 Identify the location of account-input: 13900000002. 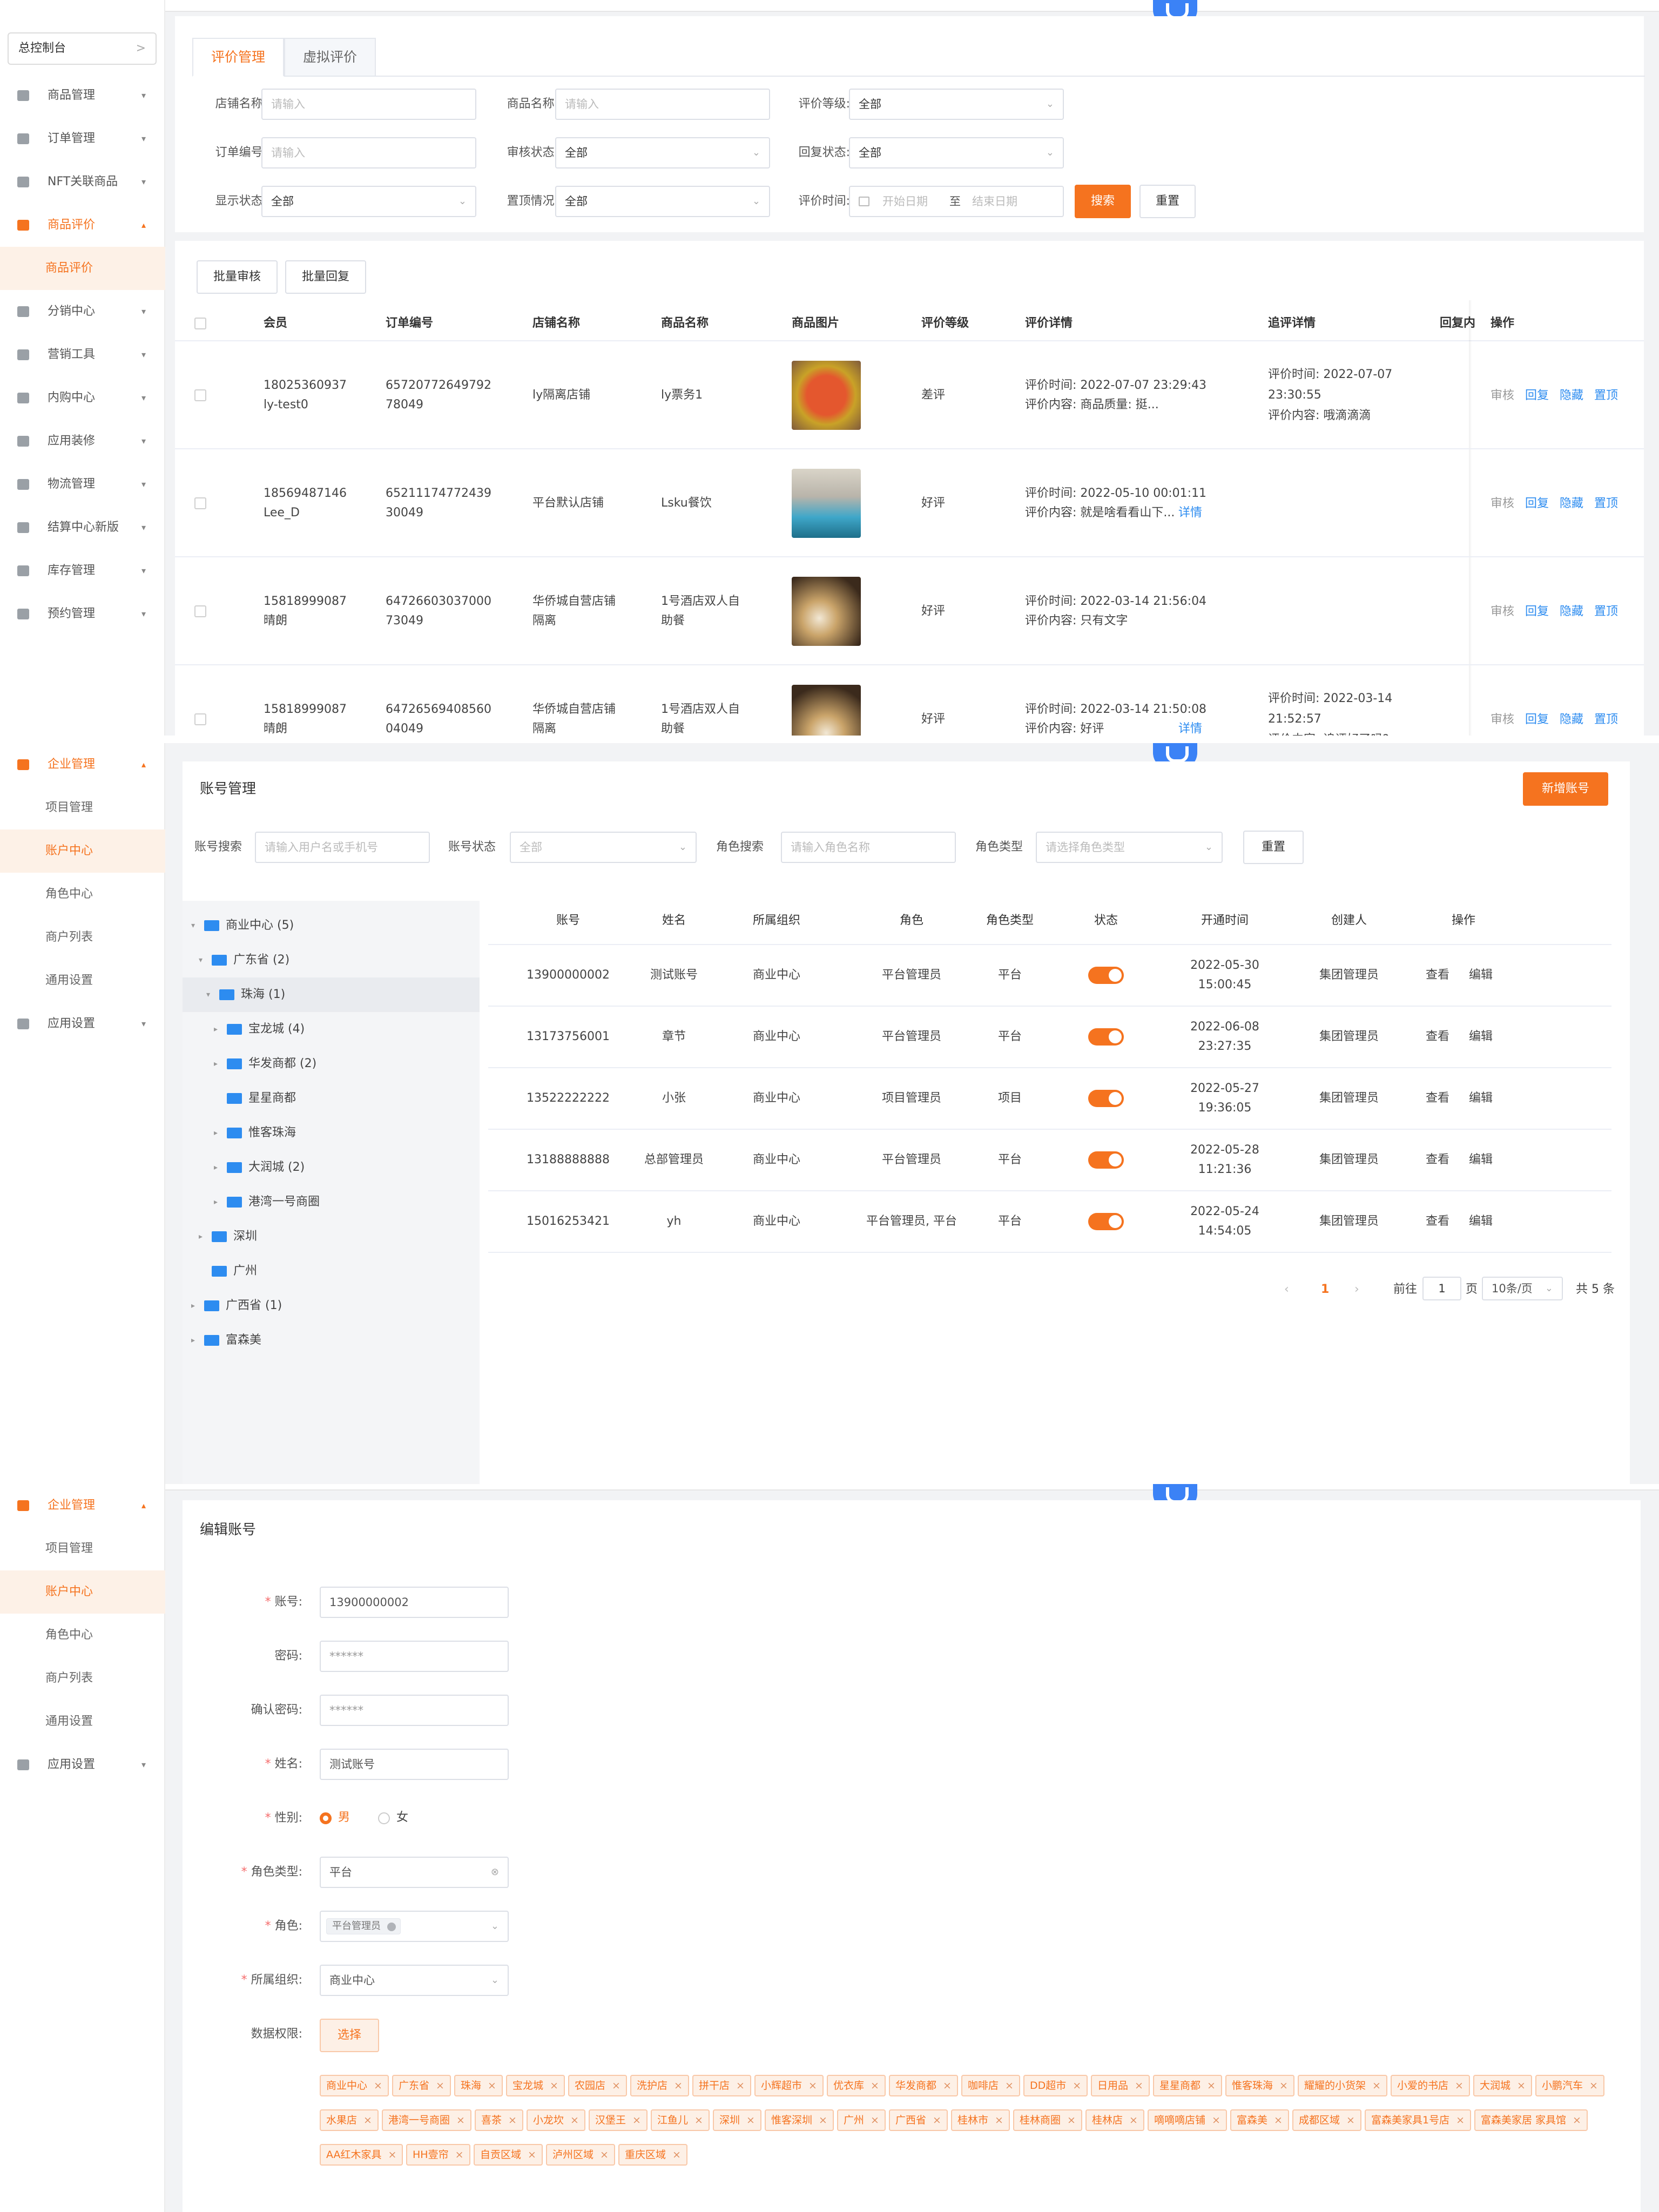
(414, 1602).